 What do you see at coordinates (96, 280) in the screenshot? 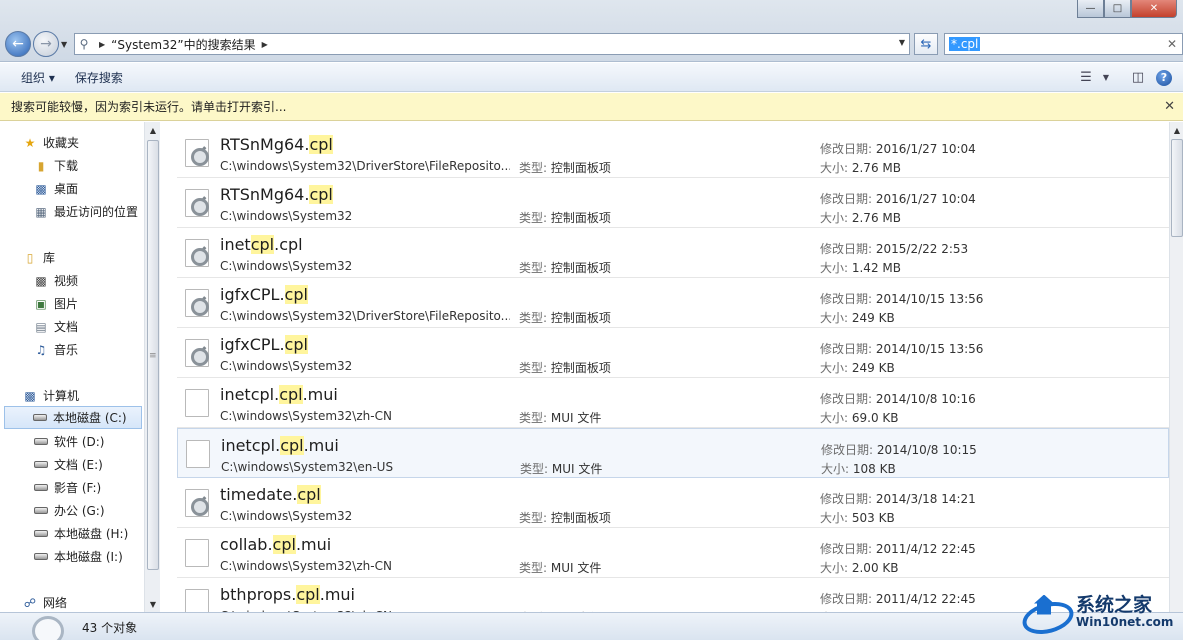
I see `sidebar-item-videos: ▩ 视频` at bounding box center [96, 280].